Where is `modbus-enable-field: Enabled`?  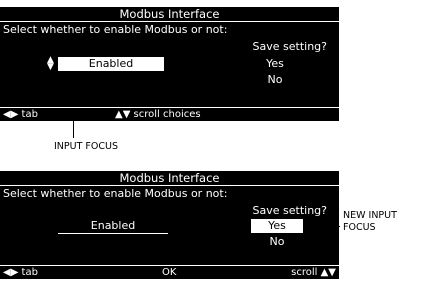 modbus-enable-field: Enabled is located at coordinates (113, 226).